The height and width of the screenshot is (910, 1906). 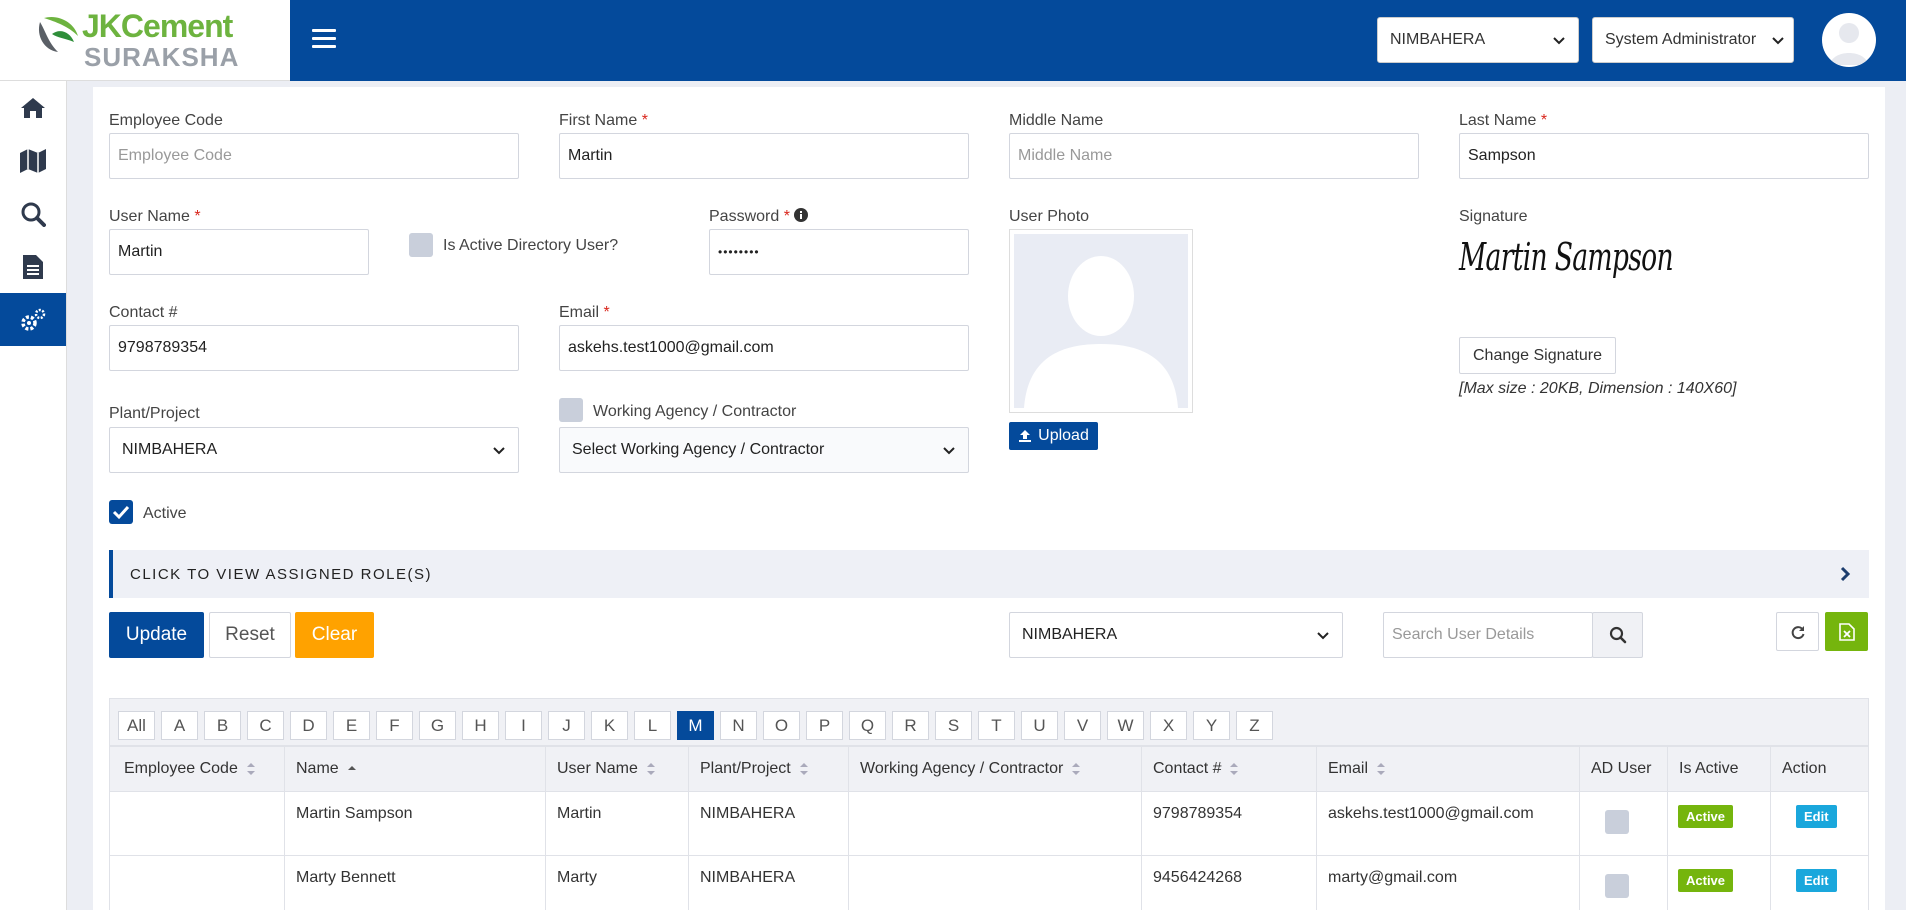 What do you see at coordinates (415, 882) in the screenshot?
I see `cell-name: Marty Bennett` at bounding box center [415, 882].